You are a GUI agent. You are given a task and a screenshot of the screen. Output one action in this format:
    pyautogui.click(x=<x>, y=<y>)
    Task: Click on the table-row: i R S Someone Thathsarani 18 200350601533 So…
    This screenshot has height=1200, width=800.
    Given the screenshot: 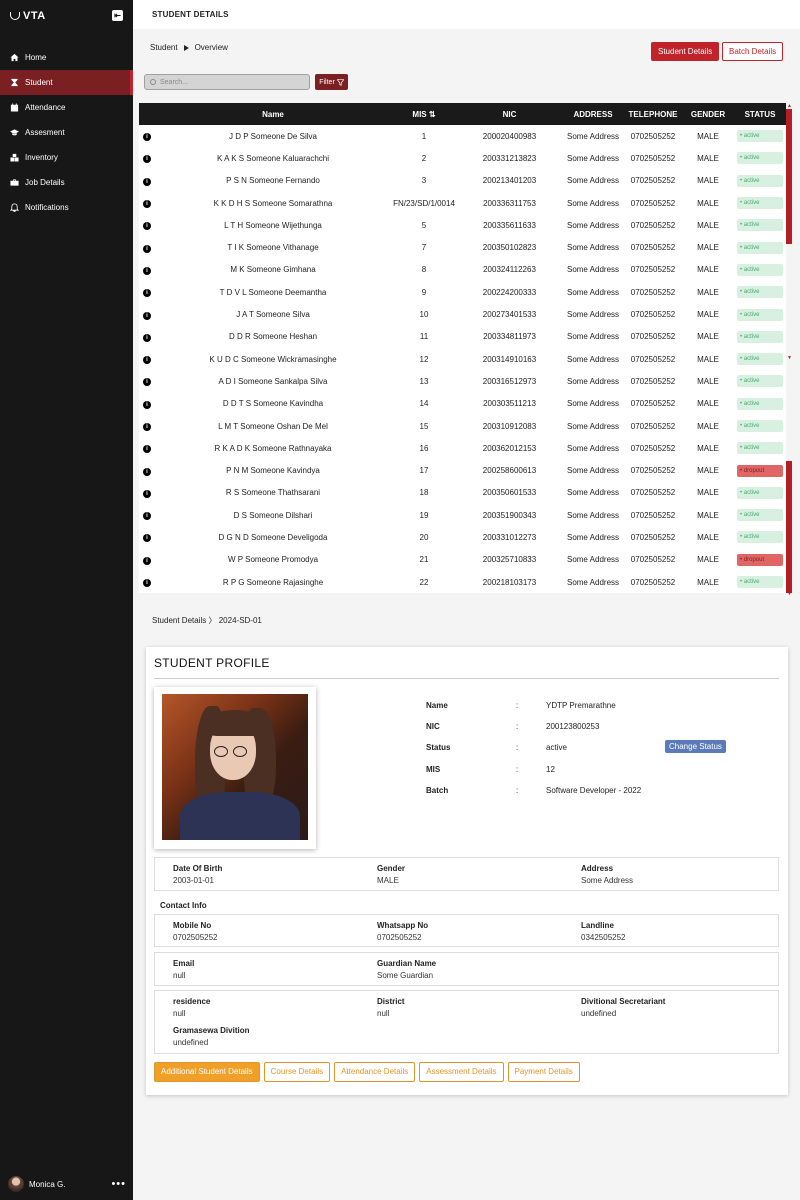 What is the action you would take?
    pyautogui.click(x=462, y=493)
    